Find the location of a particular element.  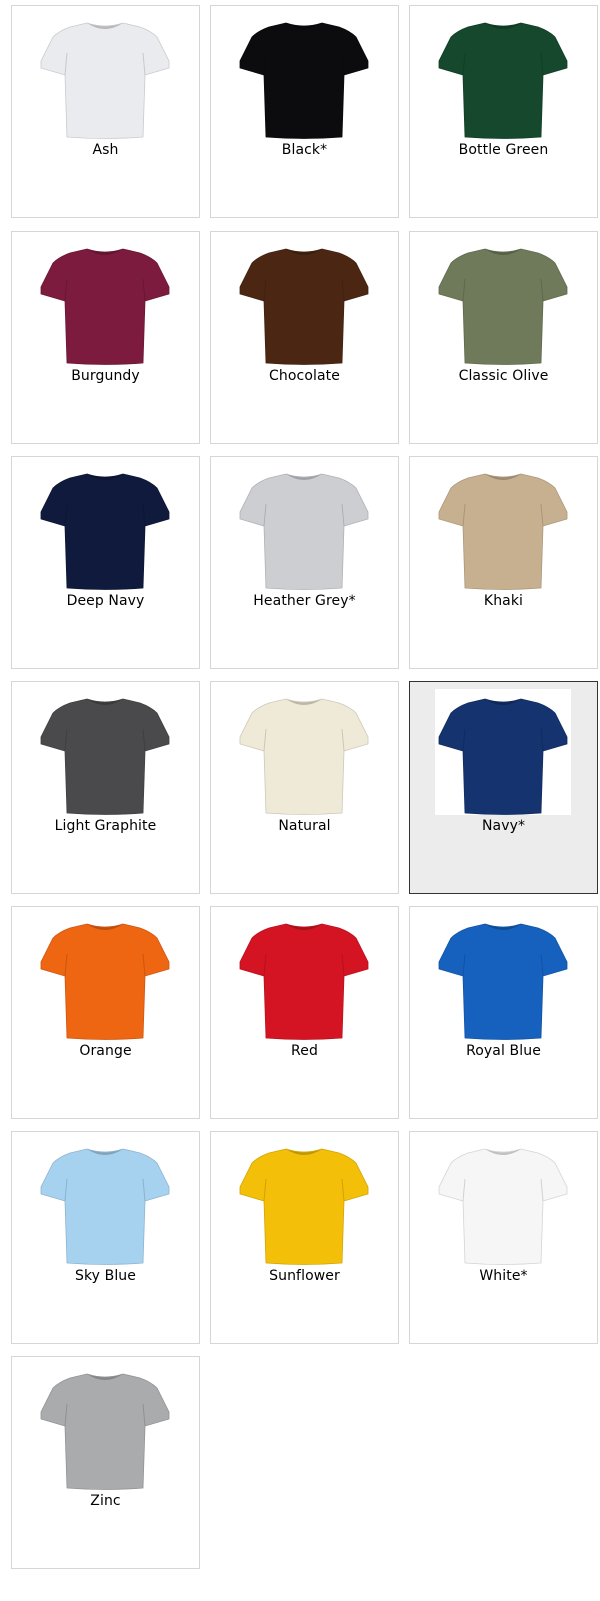

color-swatch-deep-navy: Deep Navy is located at coordinates (105, 562).